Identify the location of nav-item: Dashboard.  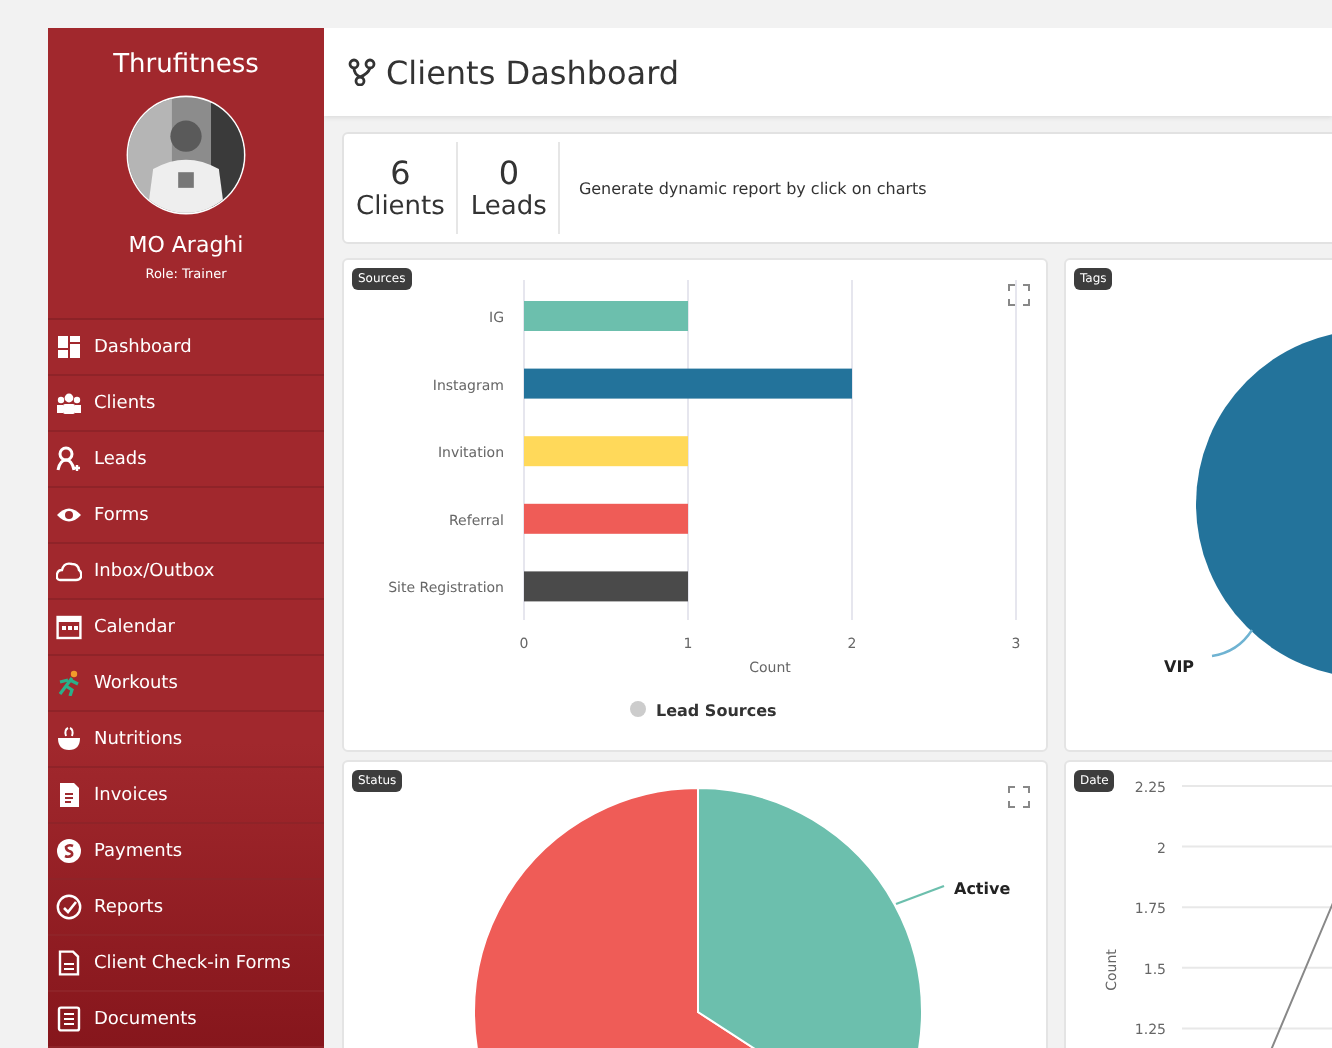
(186, 348).